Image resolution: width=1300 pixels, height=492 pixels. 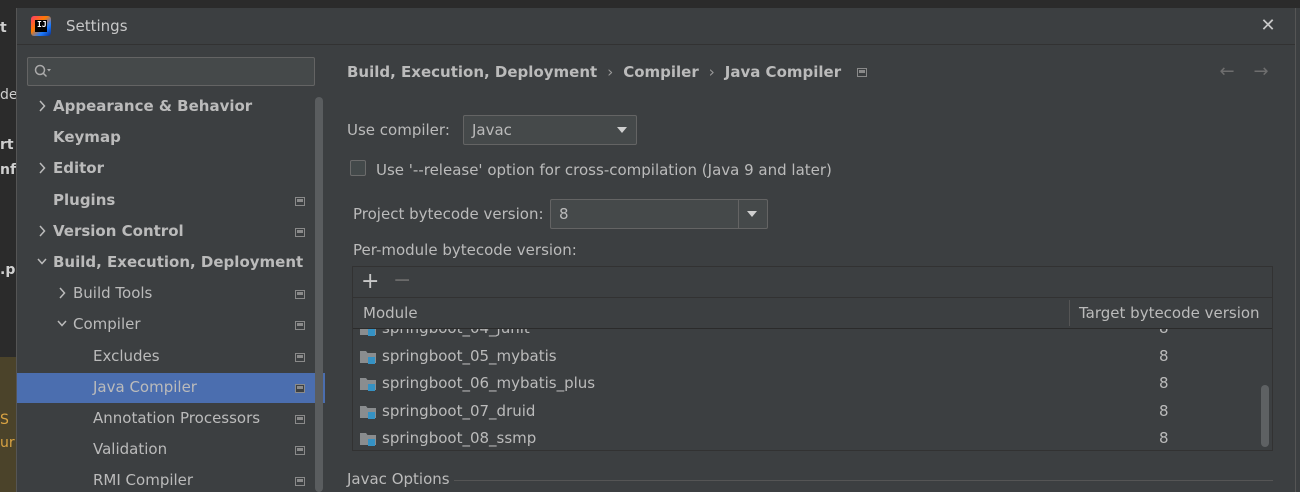 I want to click on table-scrollbar, so click(x=1265, y=389).